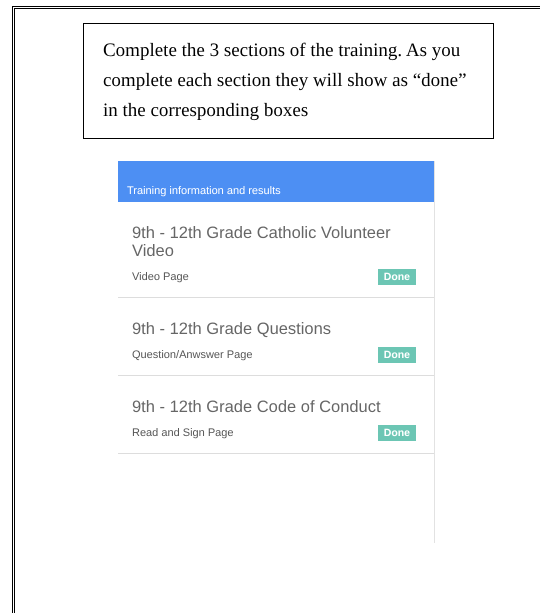 Image resolution: width=540 pixels, height=613 pixels. I want to click on page-type-label: Read and Sign Page, so click(183, 433).